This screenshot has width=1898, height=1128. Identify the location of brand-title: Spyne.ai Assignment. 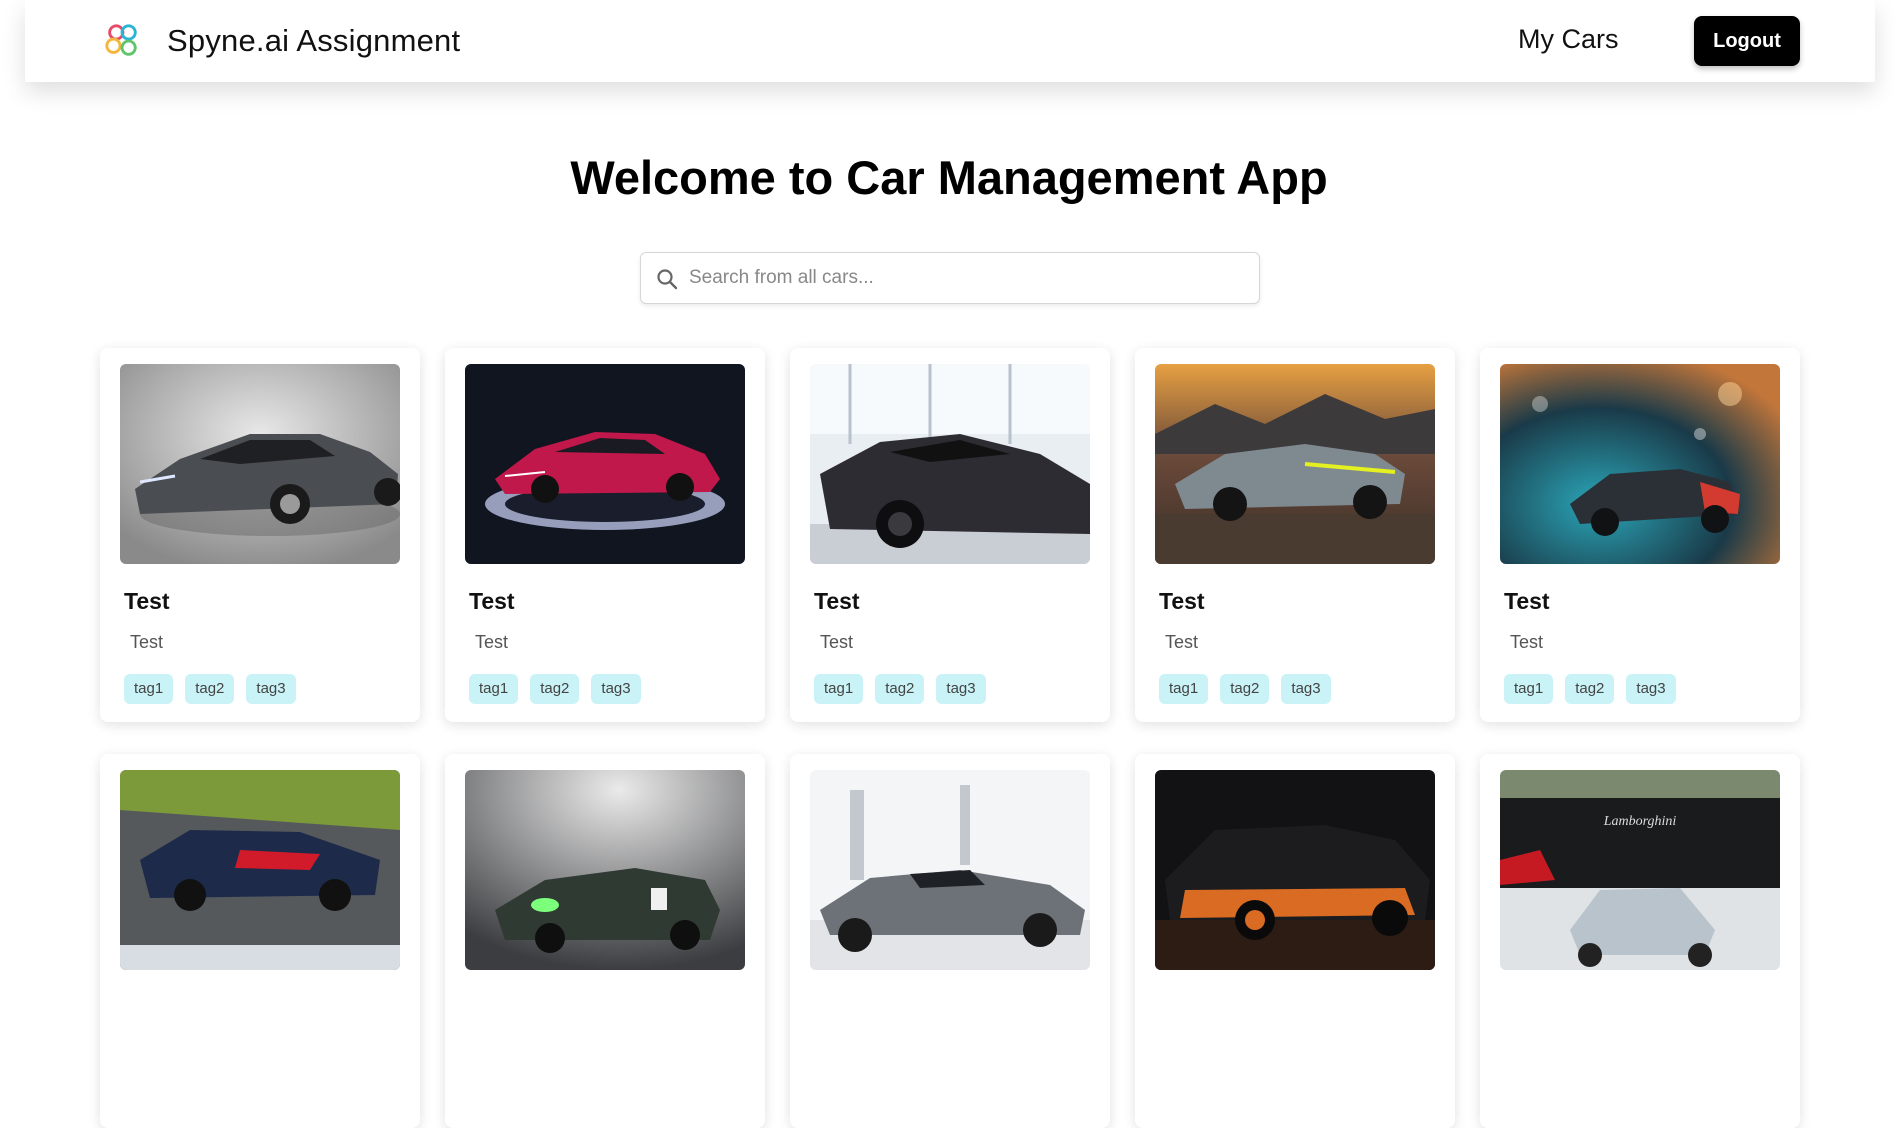
(314, 40).